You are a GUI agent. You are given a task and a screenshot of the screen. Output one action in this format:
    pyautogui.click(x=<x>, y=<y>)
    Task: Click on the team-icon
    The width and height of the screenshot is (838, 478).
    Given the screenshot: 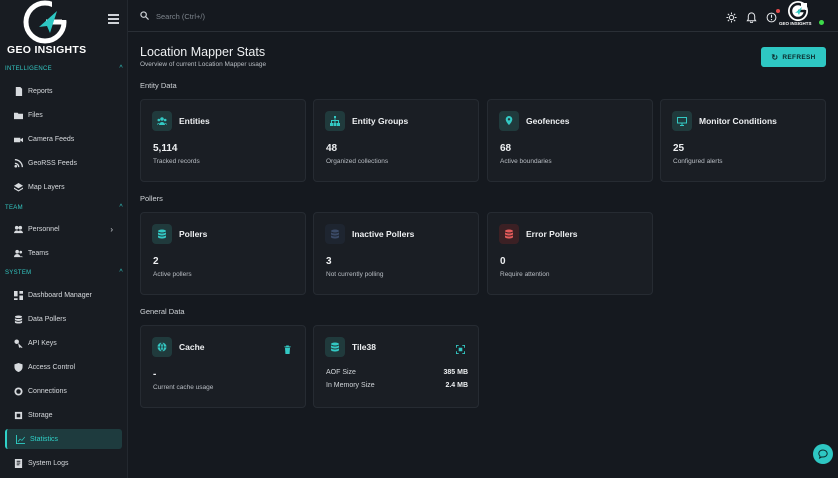 What is the action you would take?
    pyautogui.click(x=18, y=253)
    